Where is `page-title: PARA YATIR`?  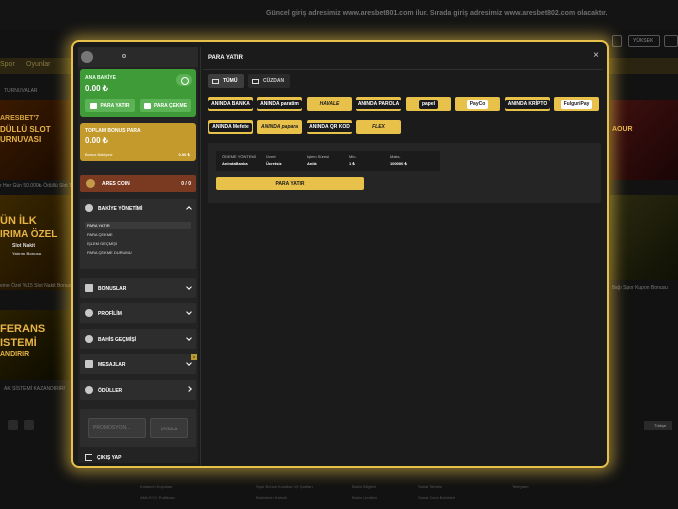 page-title: PARA YATIR is located at coordinates (225, 58).